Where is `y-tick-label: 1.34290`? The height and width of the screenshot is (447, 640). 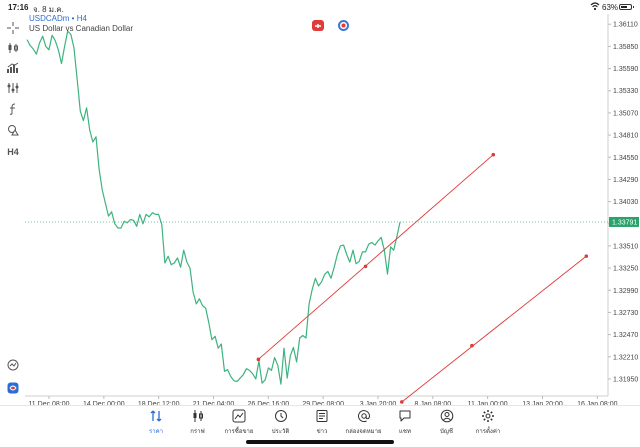
y-tick-label: 1.34290 is located at coordinates (625, 180).